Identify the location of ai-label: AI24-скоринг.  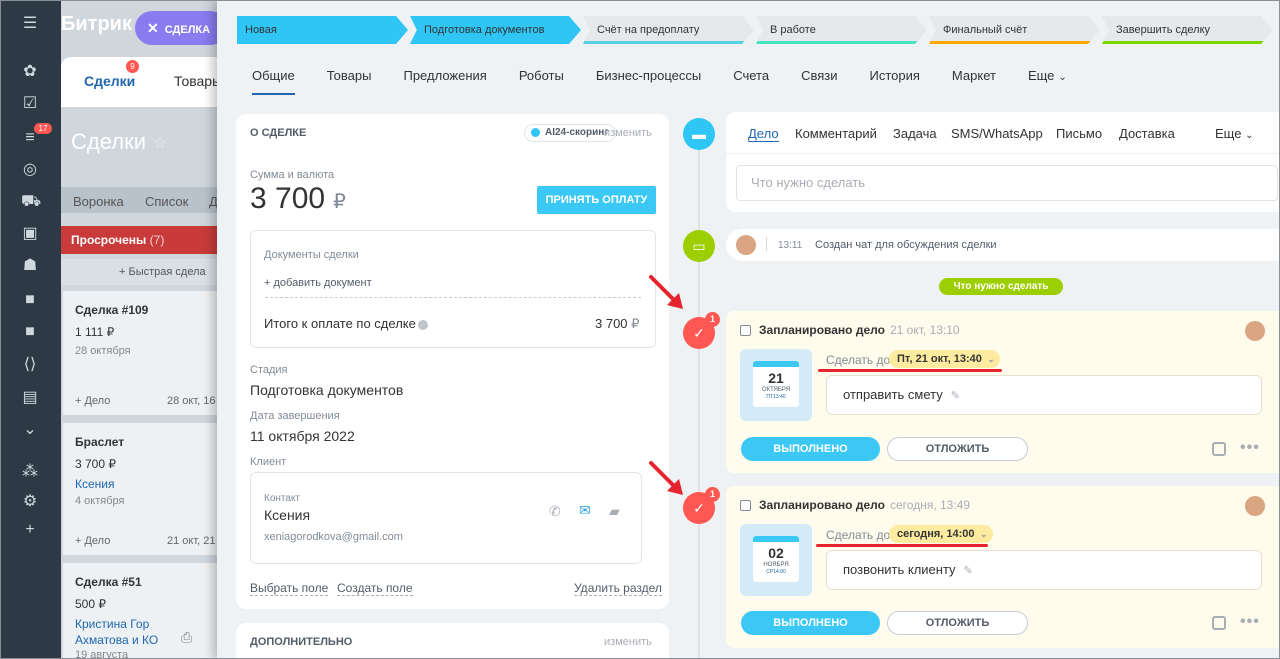
(577, 132).